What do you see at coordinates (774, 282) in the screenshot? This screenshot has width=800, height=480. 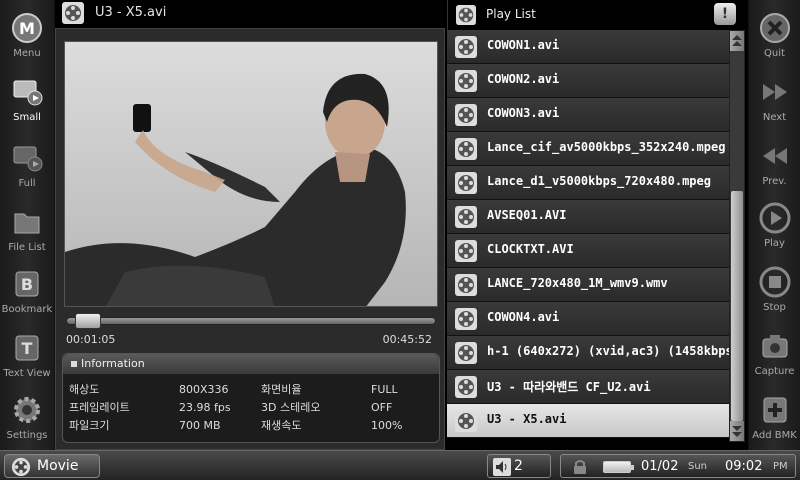 I see `stop-icon` at bounding box center [774, 282].